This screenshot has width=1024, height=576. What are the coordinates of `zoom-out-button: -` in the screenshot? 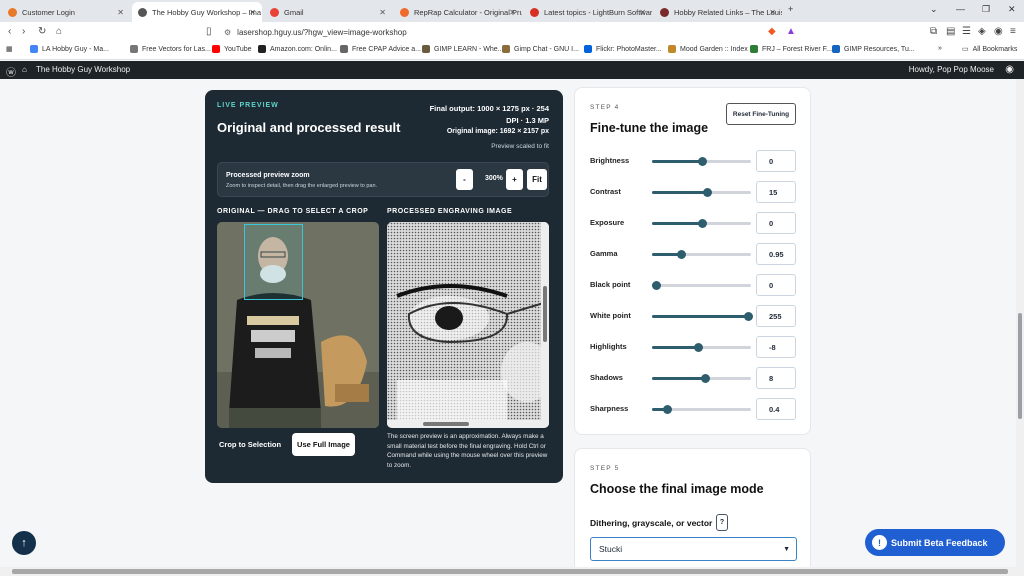 It's located at (464, 179).